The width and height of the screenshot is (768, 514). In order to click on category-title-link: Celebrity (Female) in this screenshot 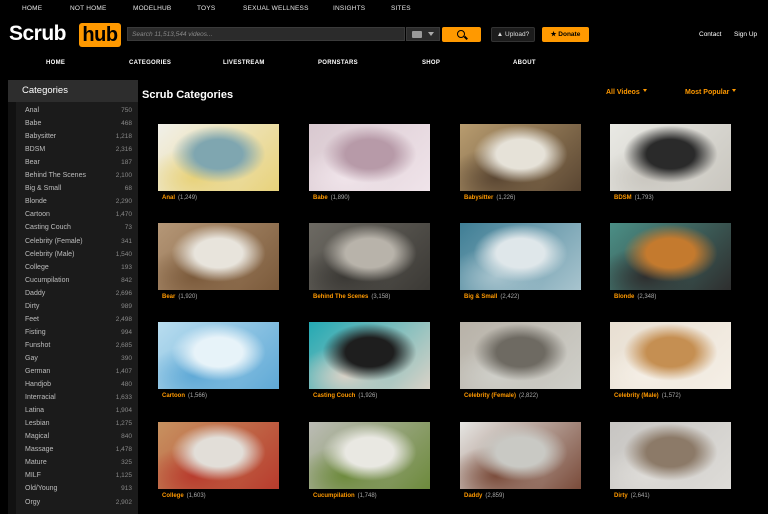, I will do `click(490, 396)`.